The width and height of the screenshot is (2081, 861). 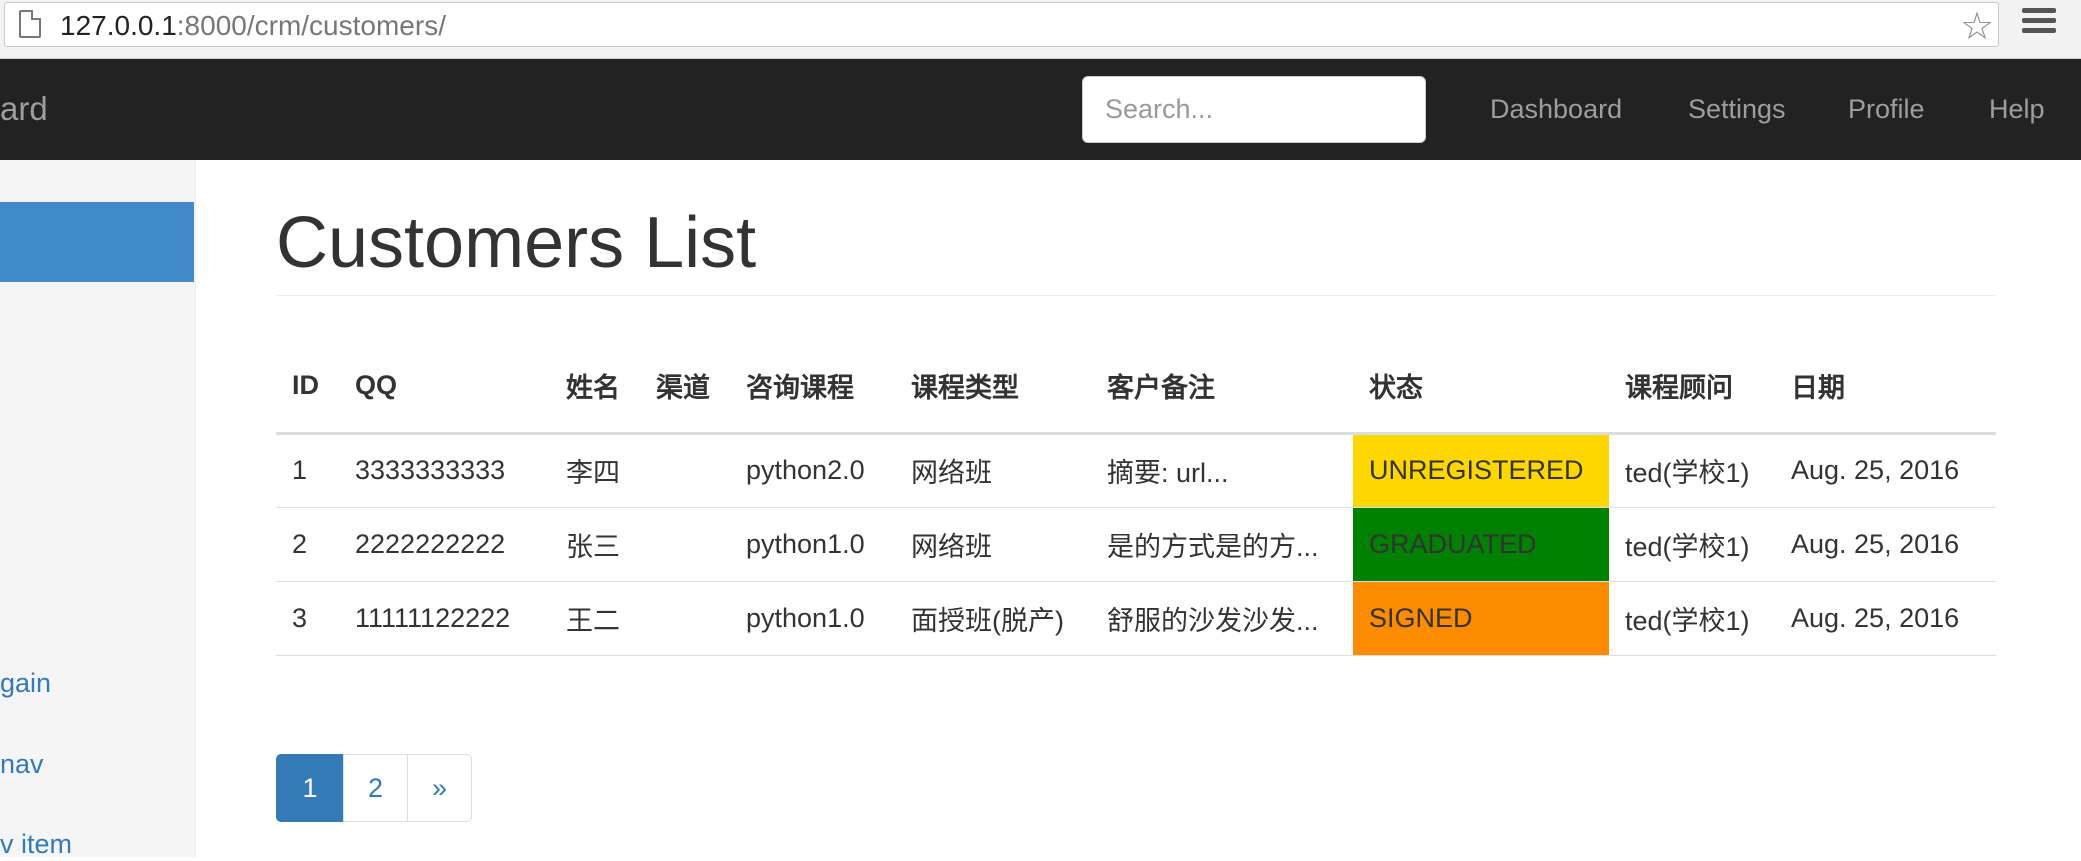 I want to click on cell-name: 张三, so click(x=595, y=544).